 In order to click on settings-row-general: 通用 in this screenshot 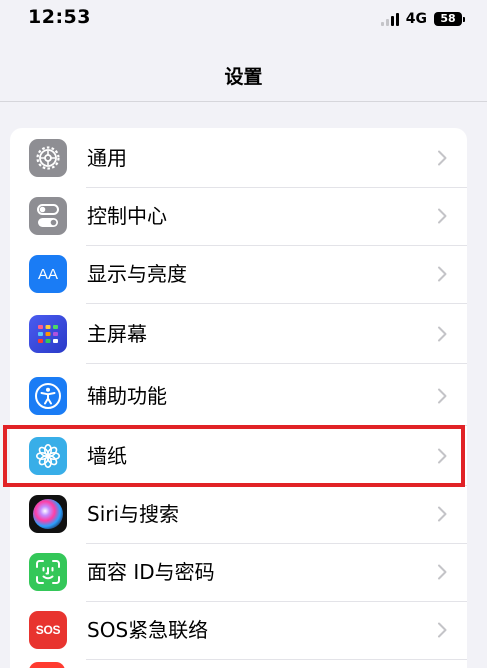, I will do `click(238, 158)`.